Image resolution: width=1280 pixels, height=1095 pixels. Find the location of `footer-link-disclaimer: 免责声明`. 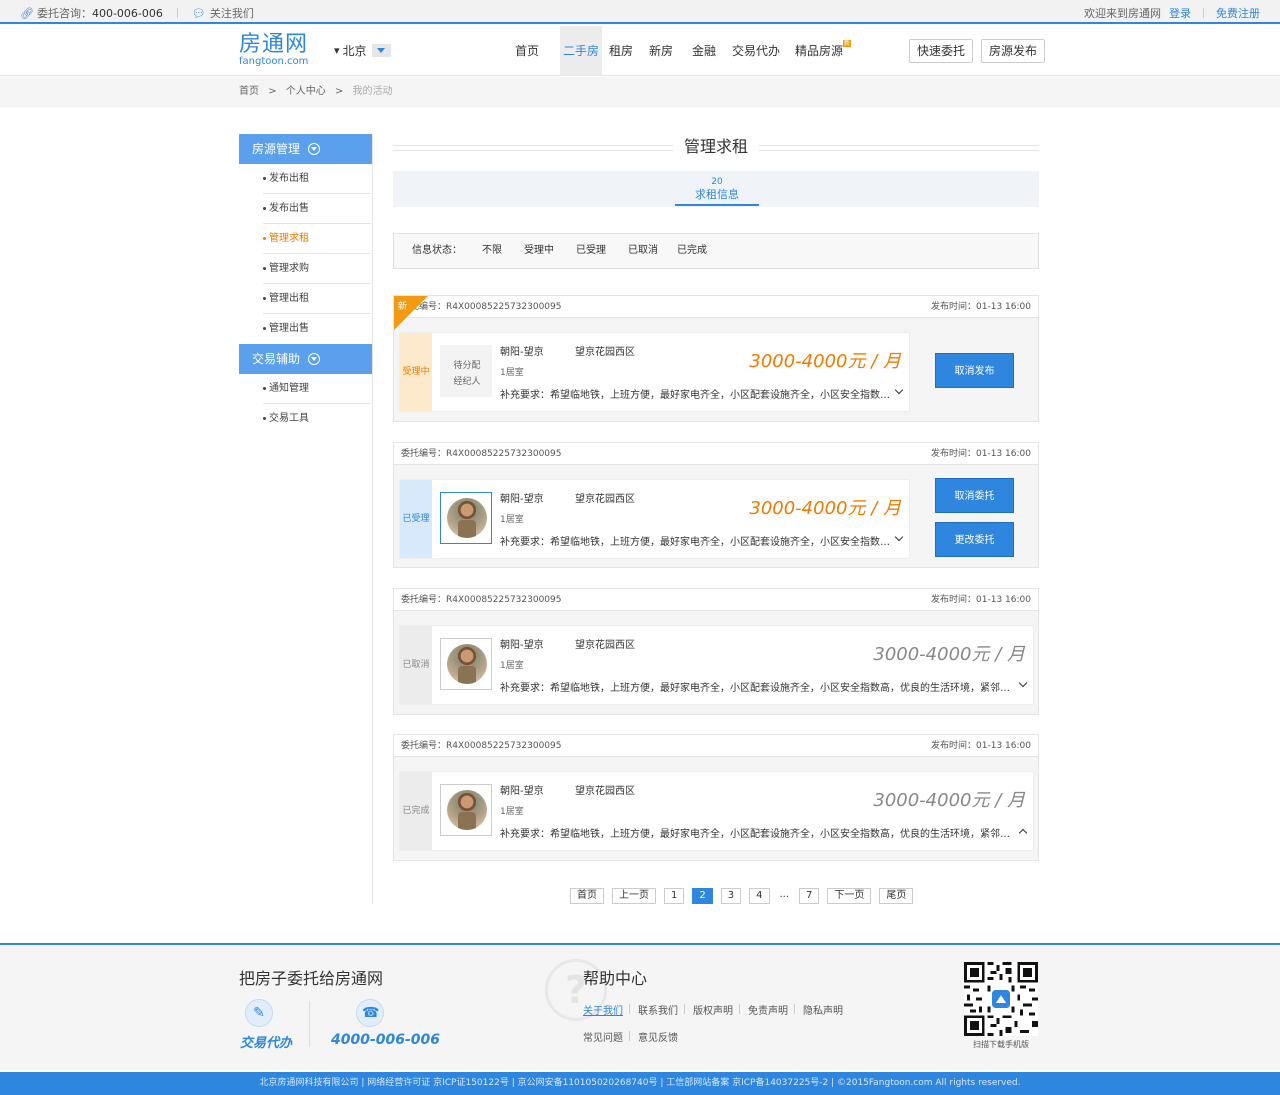

footer-link-disclaimer: 免责声明 is located at coordinates (768, 1009).